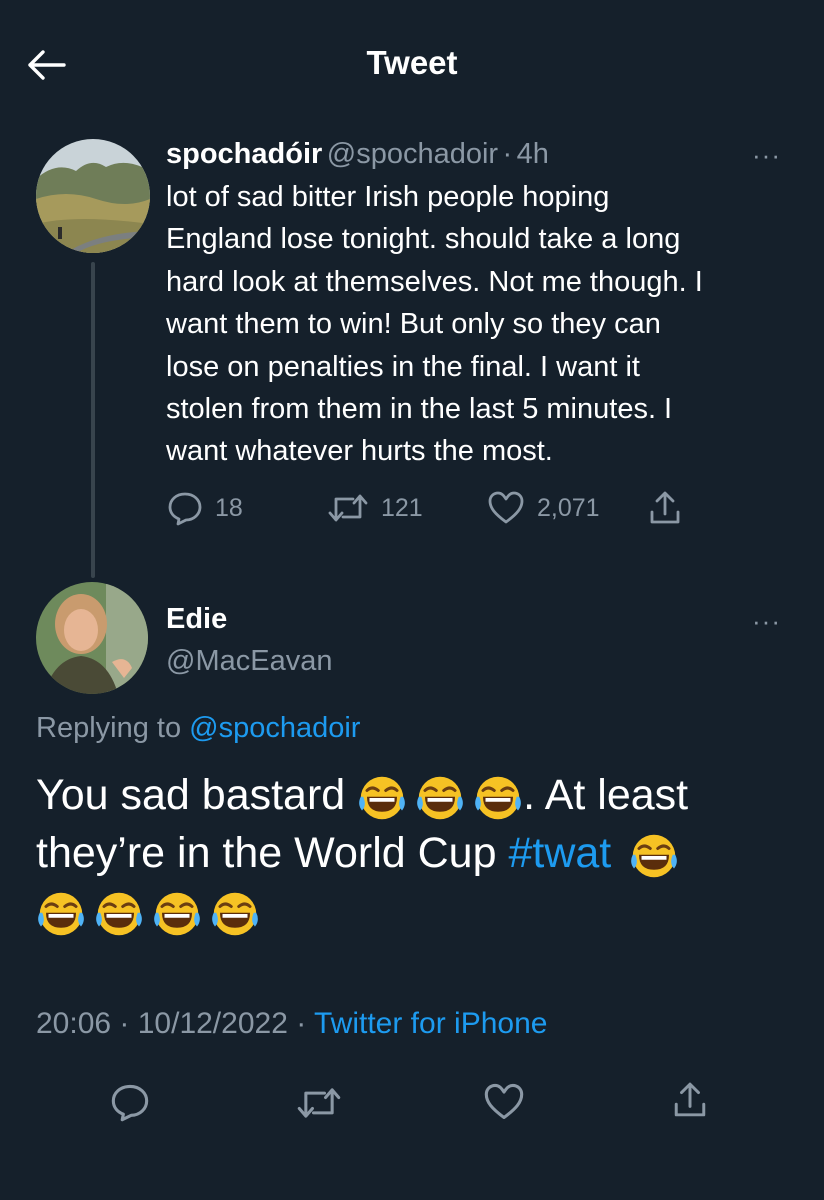 The image size is (824, 1200). What do you see at coordinates (196, 619) in the screenshot?
I see `display-name: Edie` at bounding box center [196, 619].